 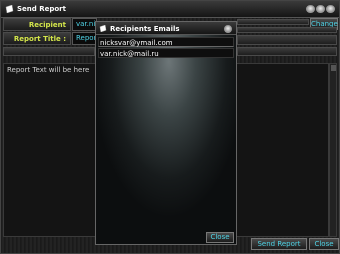 I want to click on report-title-label: Report Title :, so click(x=37, y=38).